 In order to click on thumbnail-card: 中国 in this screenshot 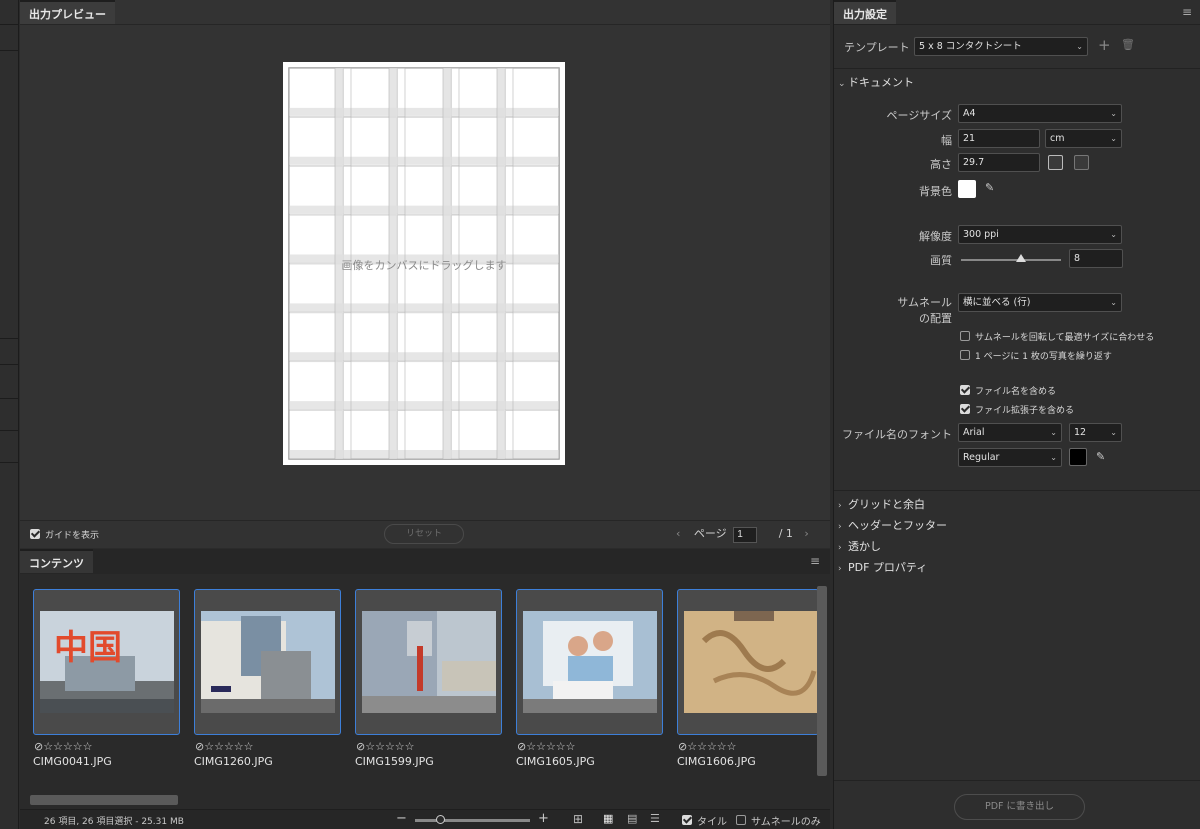, I will do `click(106, 662)`.